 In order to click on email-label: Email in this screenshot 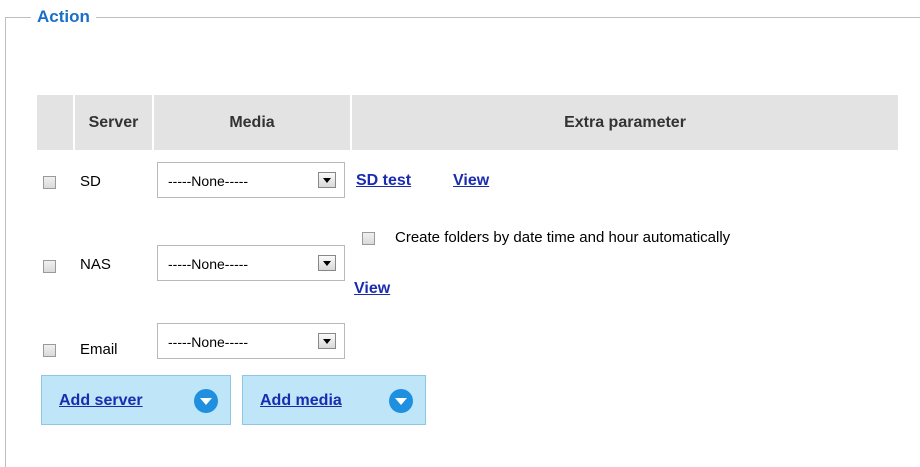, I will do `click(99, 349)`.